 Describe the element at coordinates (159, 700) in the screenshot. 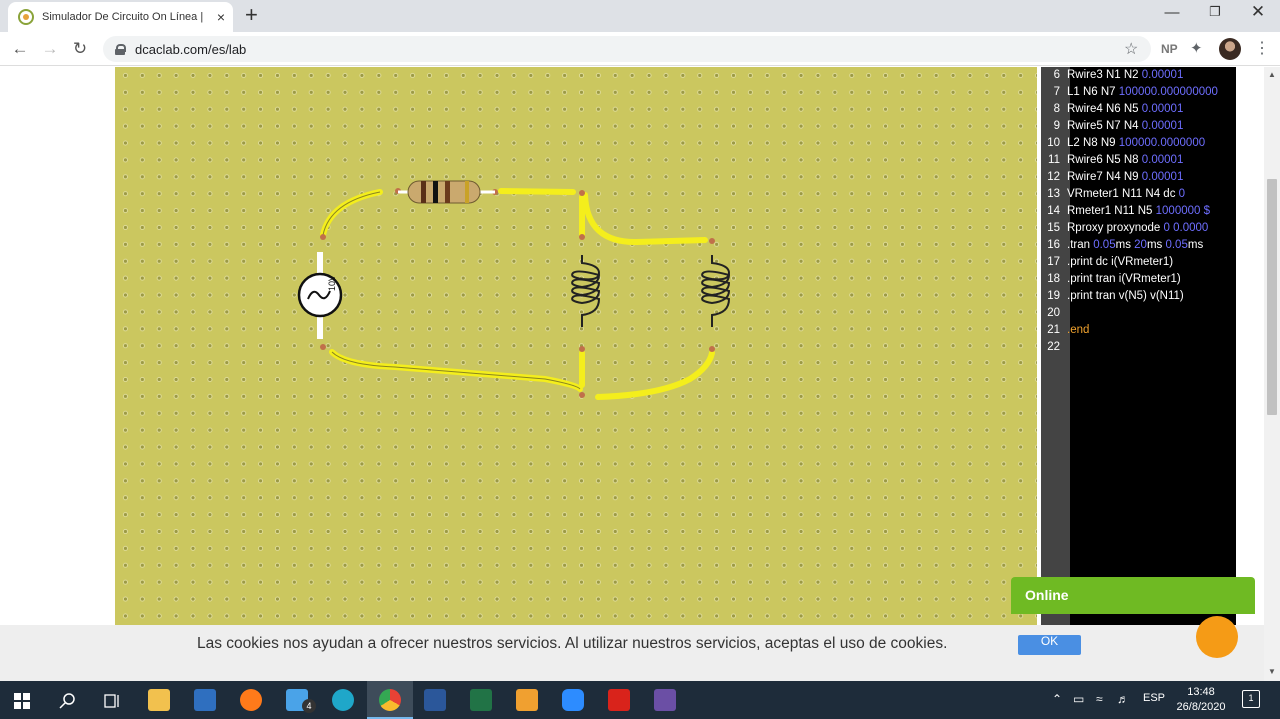

I see `file-explorer-icon` at that location.